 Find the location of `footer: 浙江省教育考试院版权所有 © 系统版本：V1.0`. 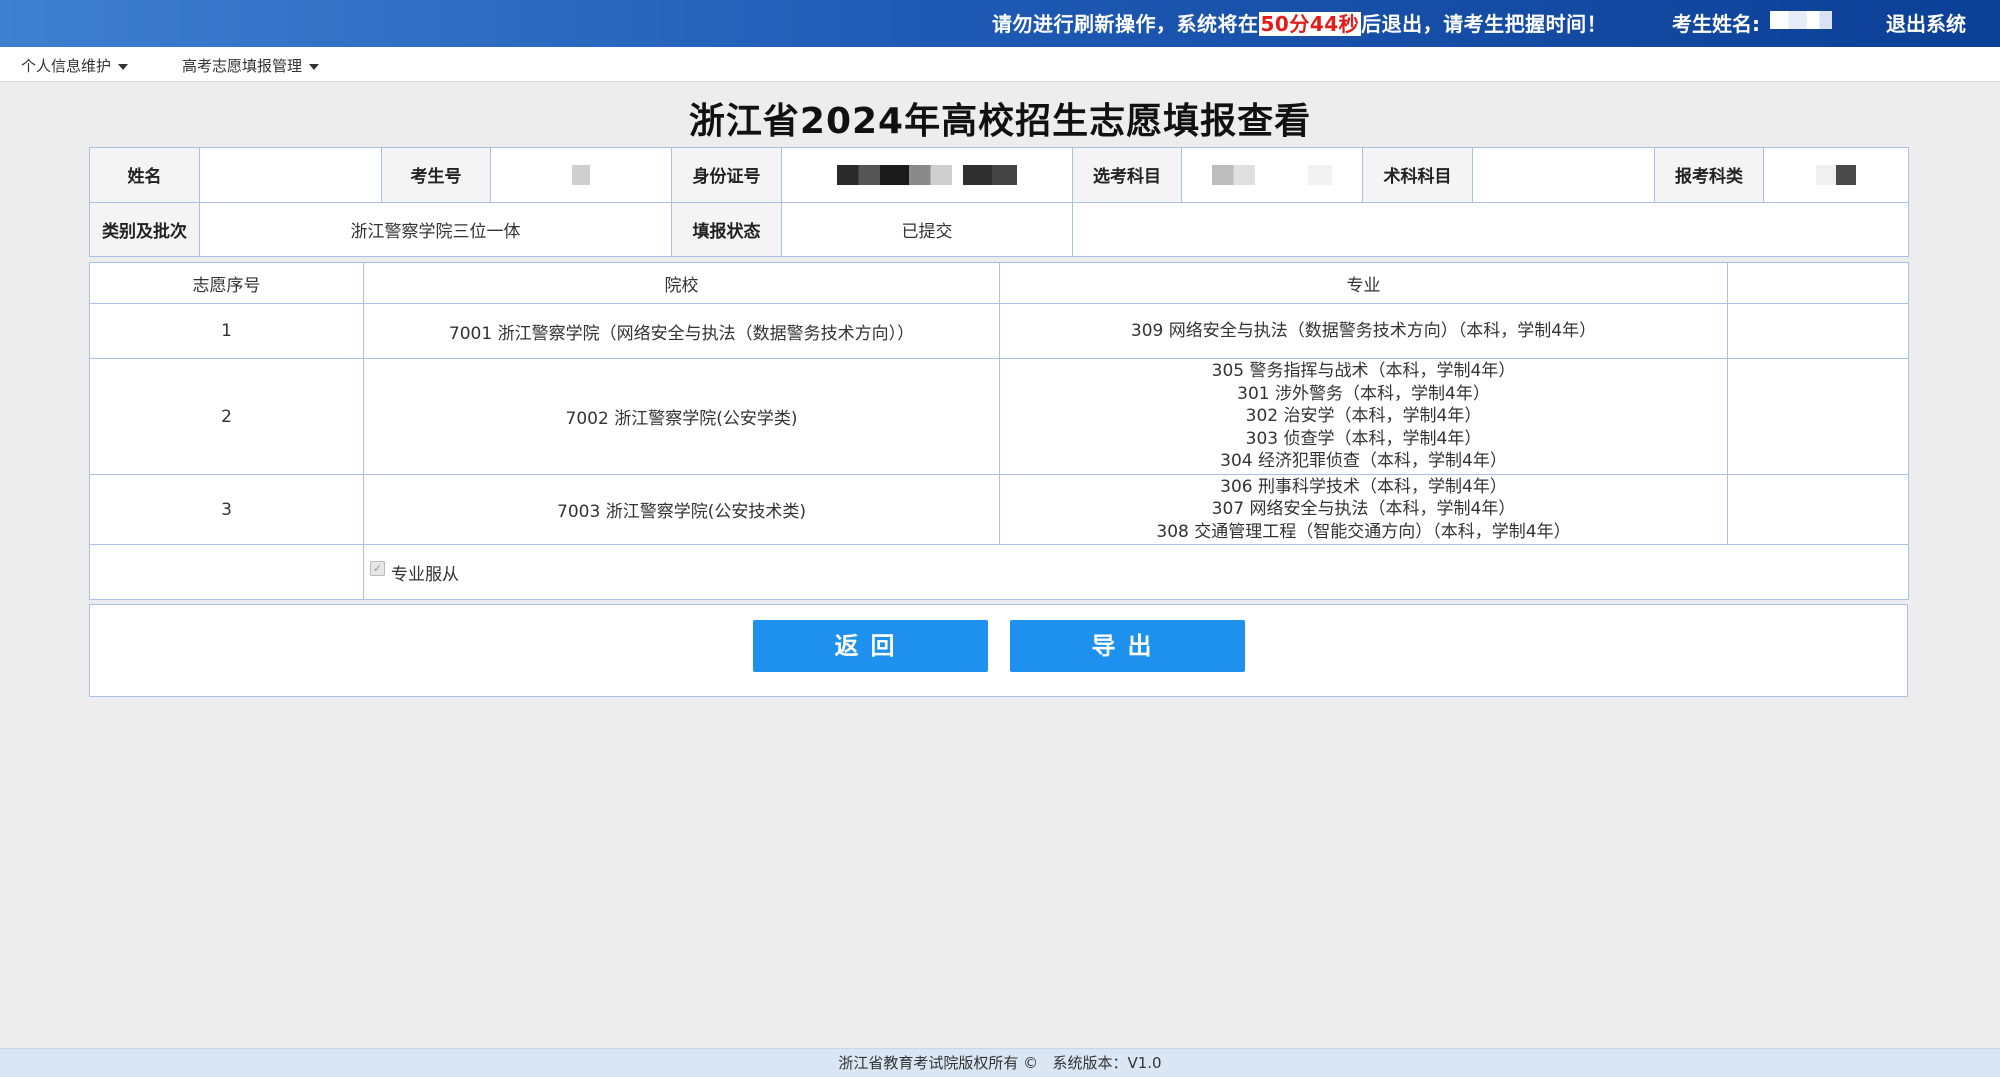

footer: 浙江省教育考试院版权所有 © 系统版本：V1.0 is located at coordinates (1000, 1062).